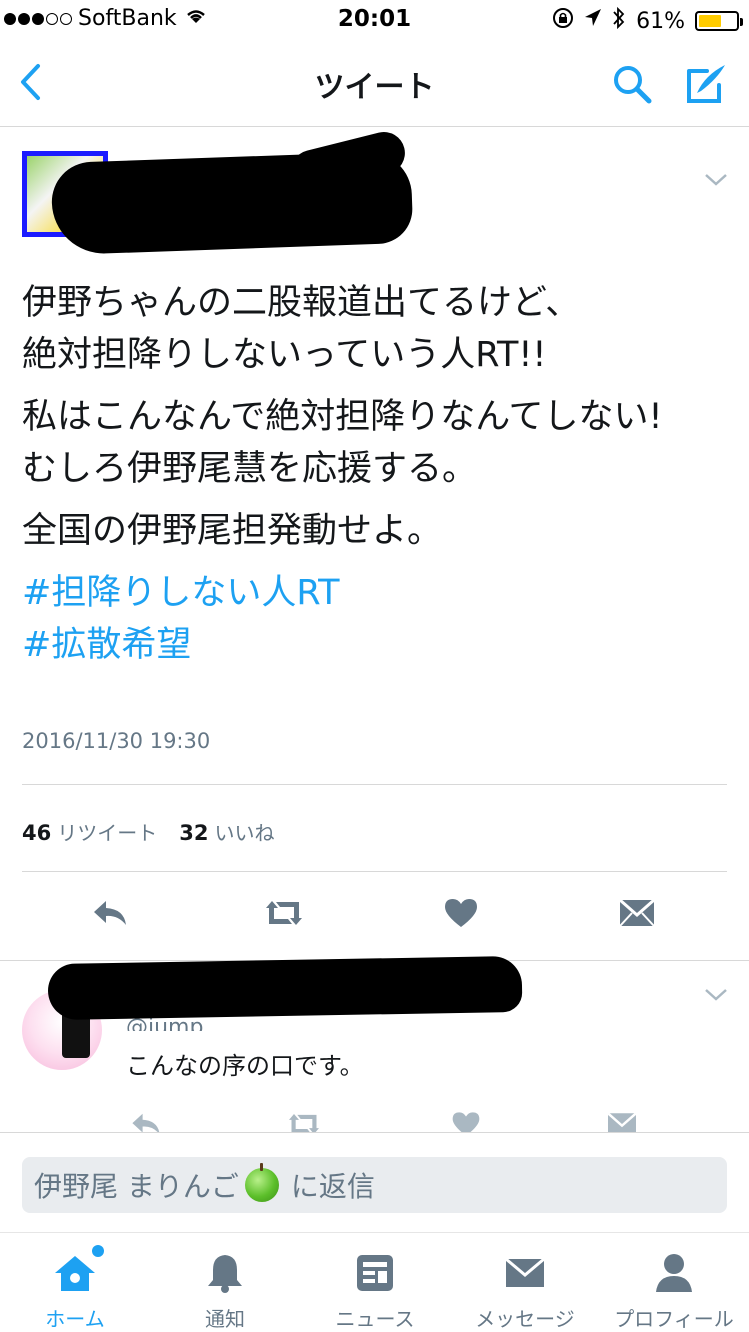 The width and height of the screenshot is (749, 1332). What do you see at coordinates (660, 21) in the screenshot?
I see `battery-percent: 61%` at bounding box center [660, 21].